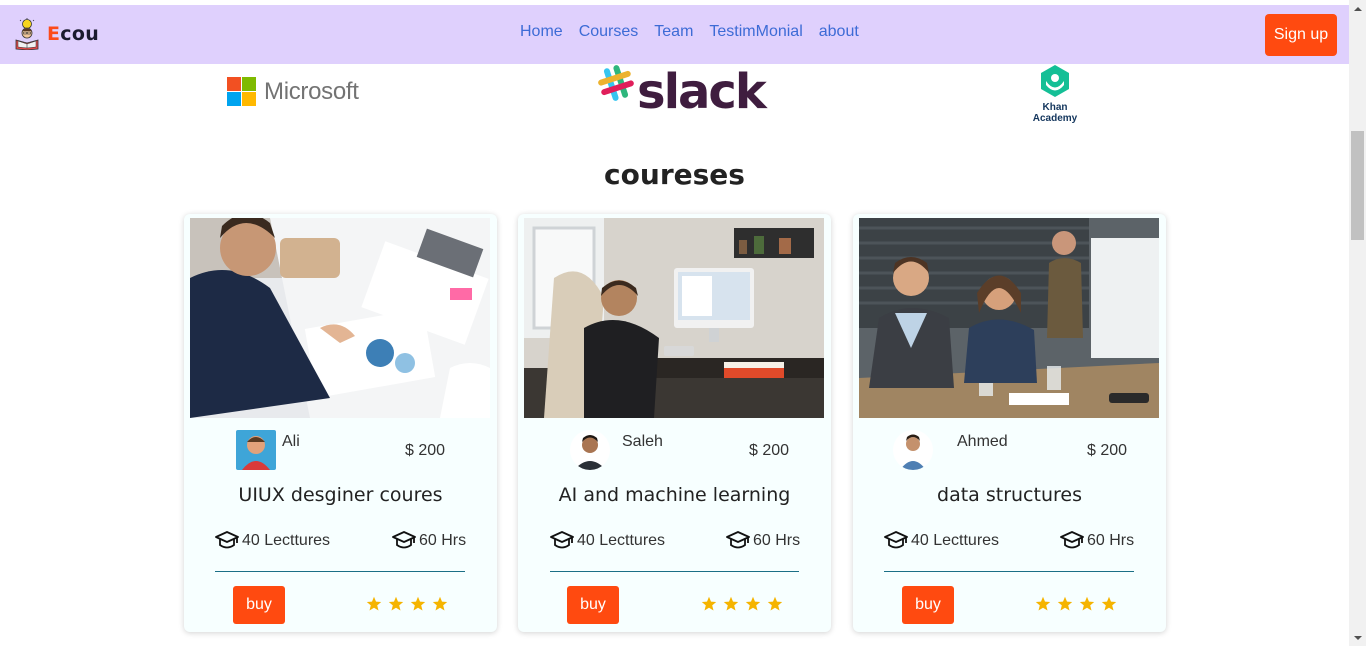  I want to click on scroll-thumb, so click(1357, 185).